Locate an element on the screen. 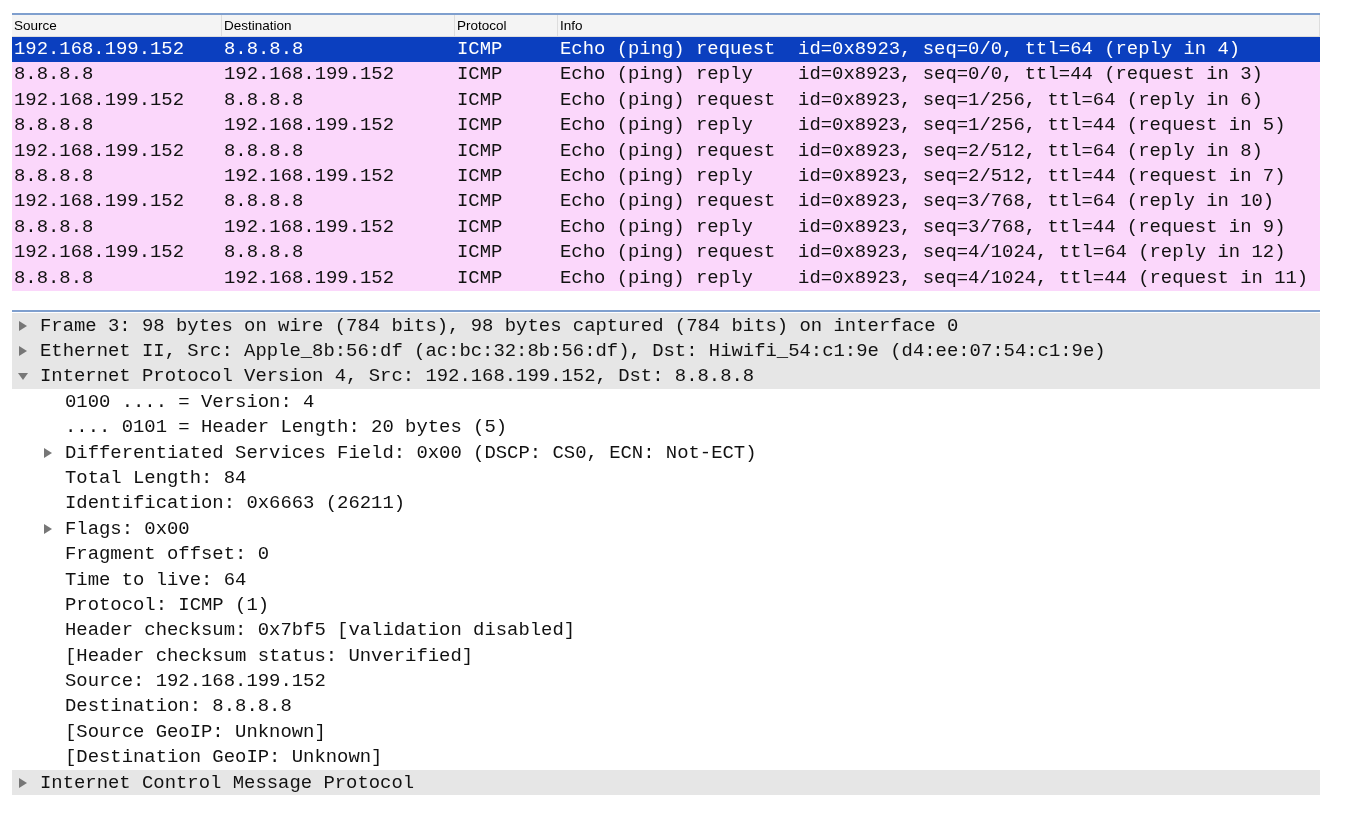  tree-item-label: [Header checksum status: Unverified] is located at coordinates (269, 655).